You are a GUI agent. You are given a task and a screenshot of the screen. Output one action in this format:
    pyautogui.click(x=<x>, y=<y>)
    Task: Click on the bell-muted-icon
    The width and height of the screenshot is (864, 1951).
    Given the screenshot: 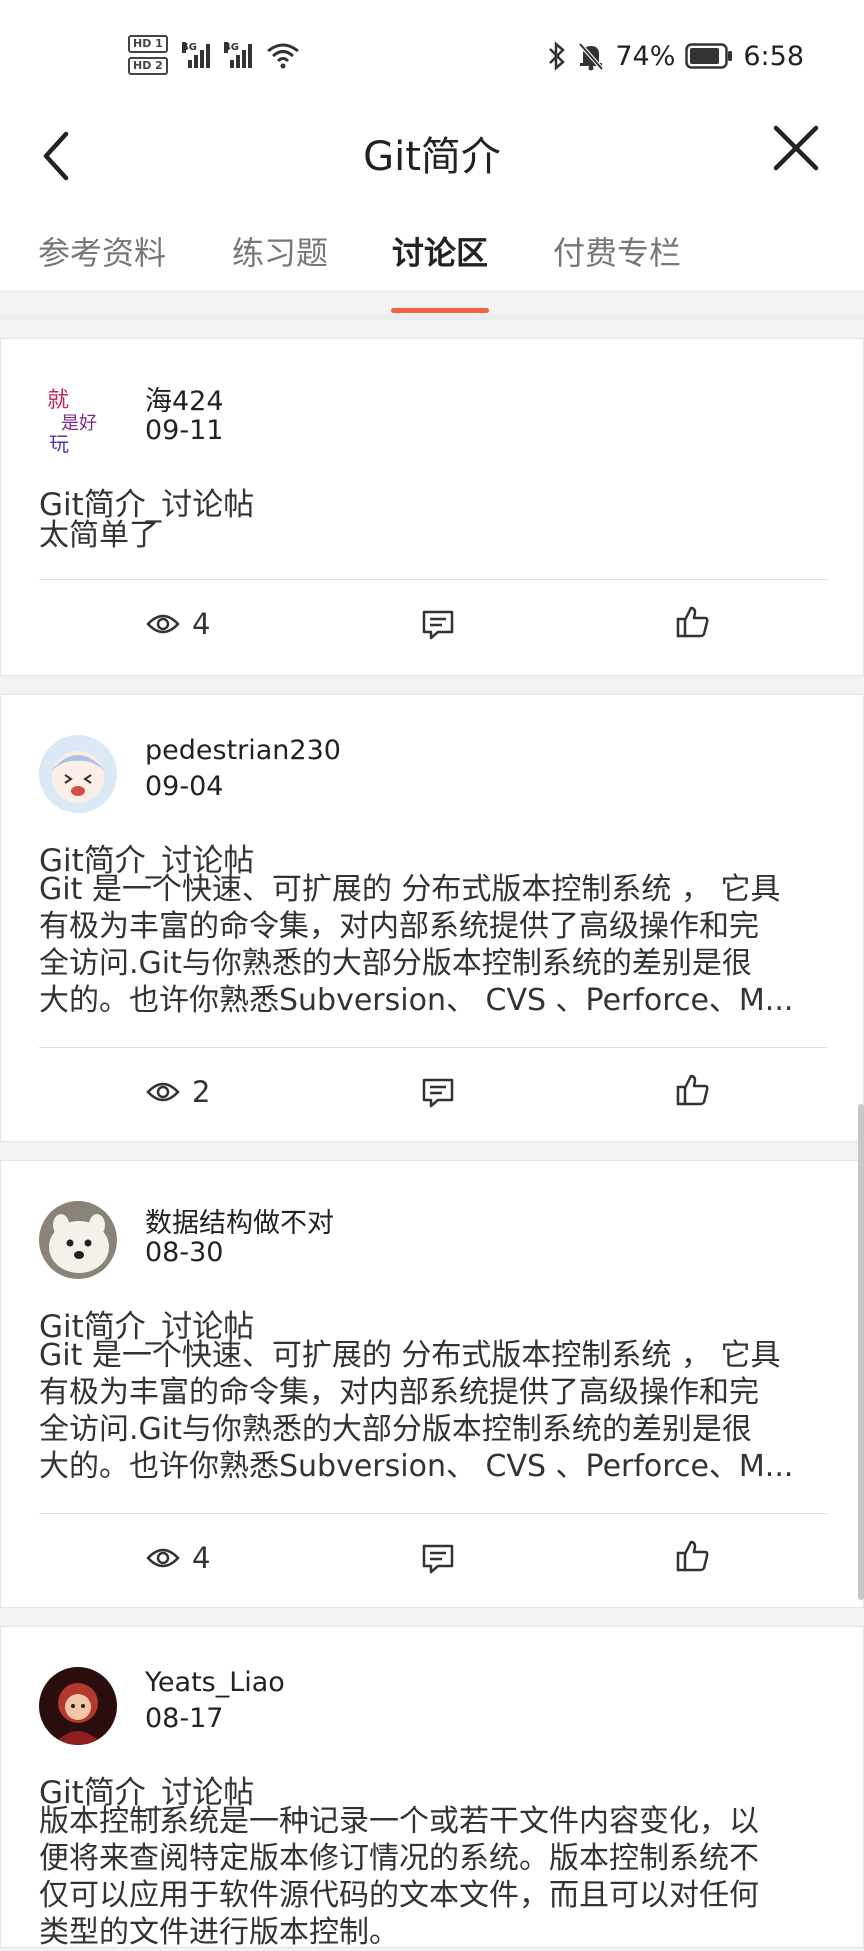 What is the action you would take?
    pyautogui.click(x=591, y=56)
    